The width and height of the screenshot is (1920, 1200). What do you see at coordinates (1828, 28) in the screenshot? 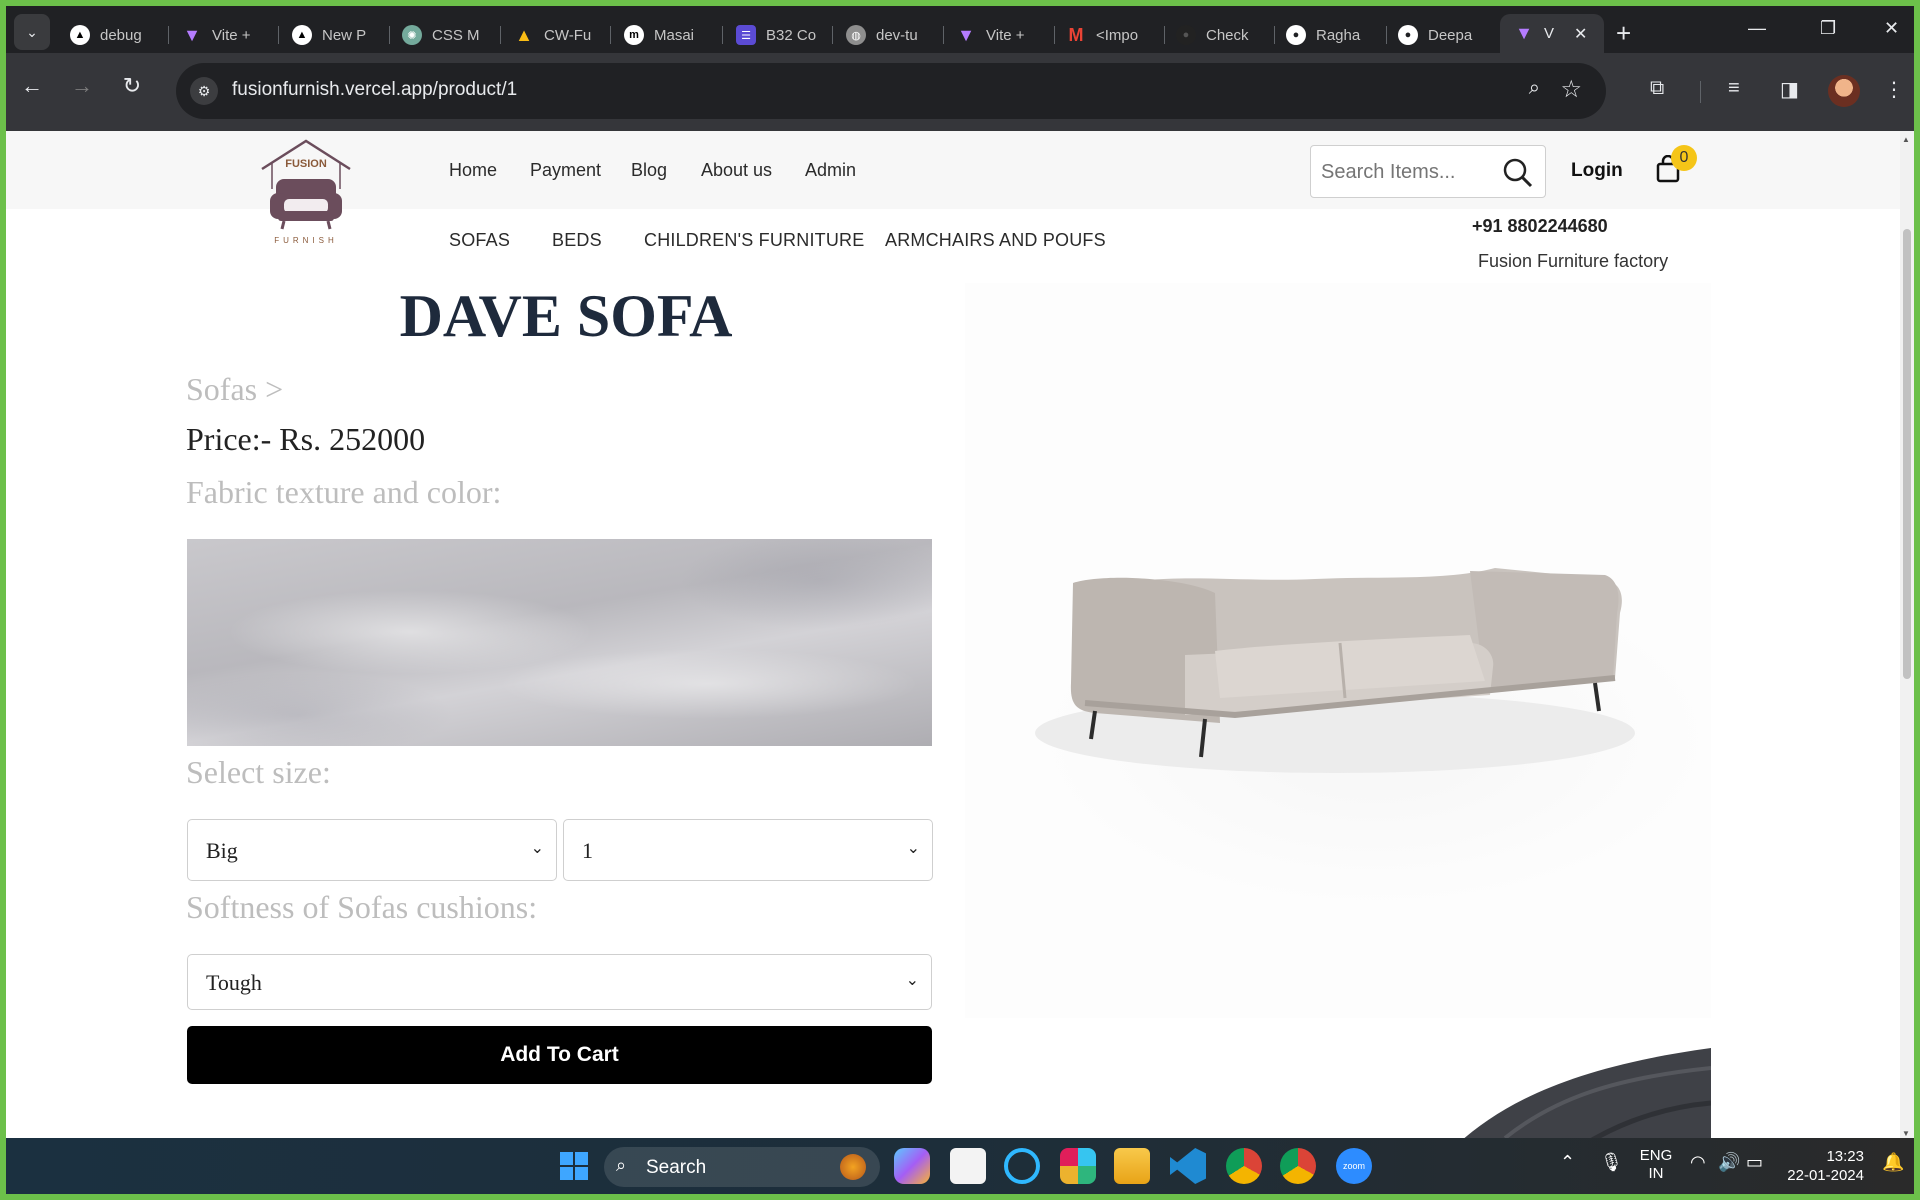
I see `restore-icon: ❐` at bounding box center [1828, 28].